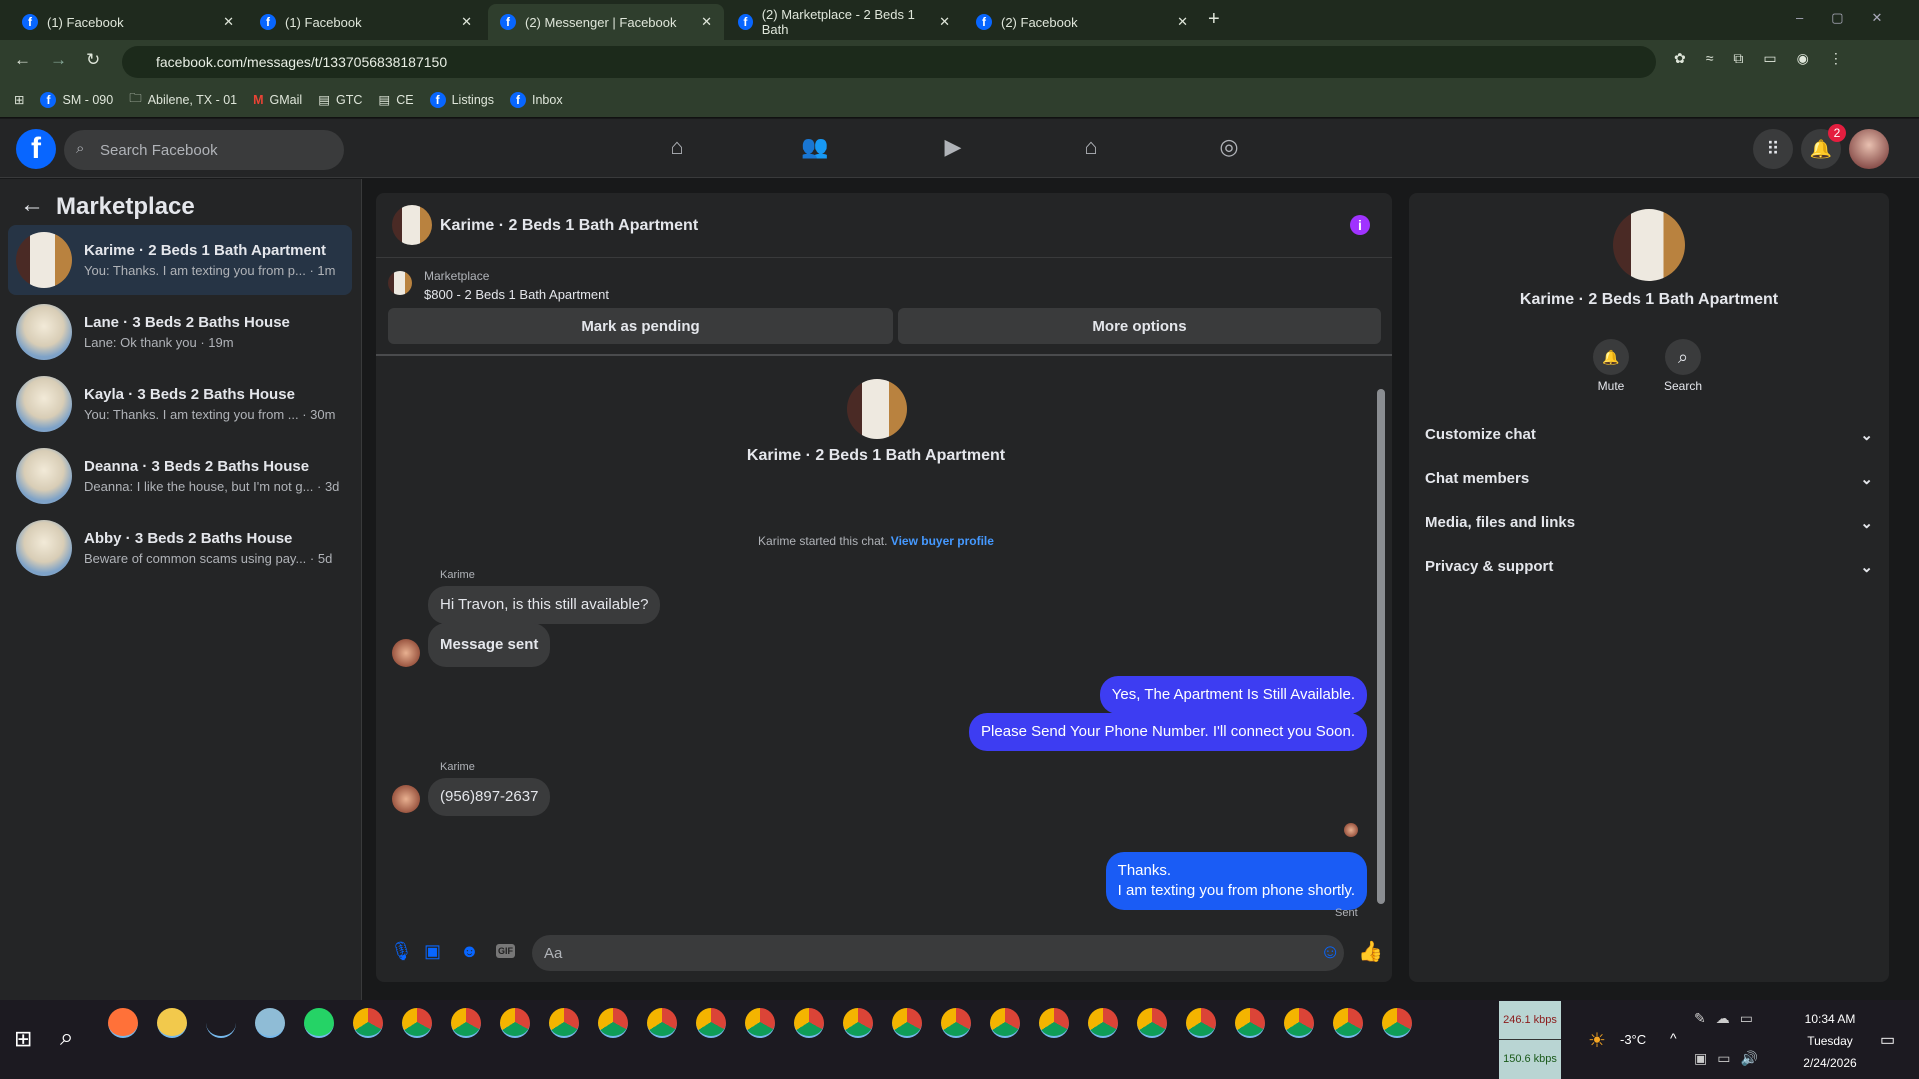  Describe the element at coordinates (1360, 225) in the screenshot. I see `info-icon: i` at that location.